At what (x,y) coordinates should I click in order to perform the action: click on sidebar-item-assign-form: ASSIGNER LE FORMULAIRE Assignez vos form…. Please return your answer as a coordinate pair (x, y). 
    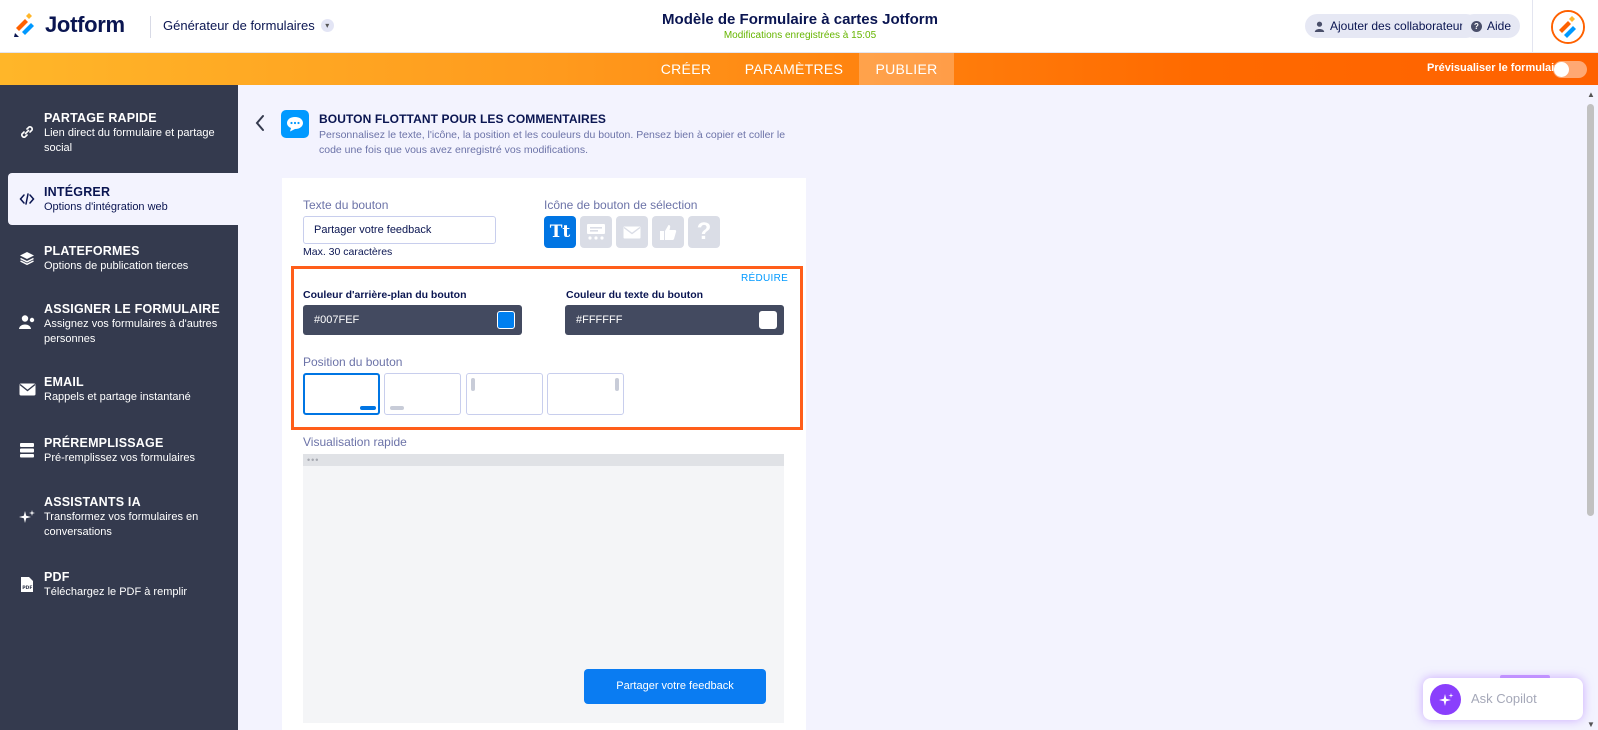
    Looking at the image, I should click on (119, 324).